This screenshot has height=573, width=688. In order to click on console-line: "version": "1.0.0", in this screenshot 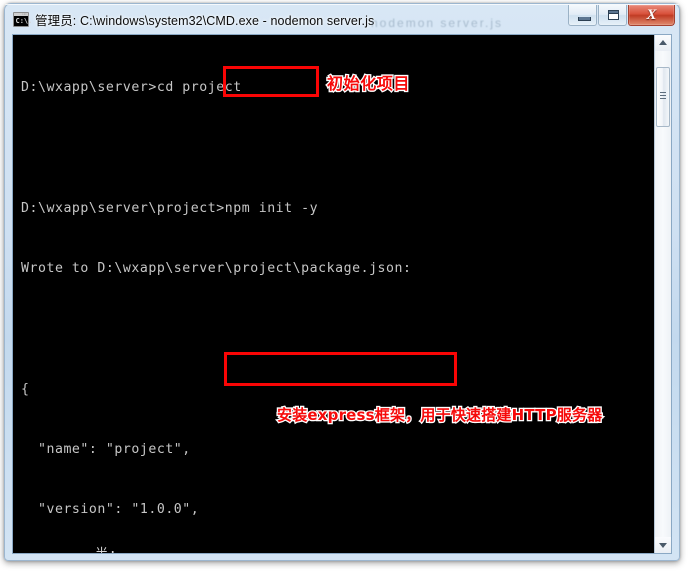, I will do `click(110, 510)`.